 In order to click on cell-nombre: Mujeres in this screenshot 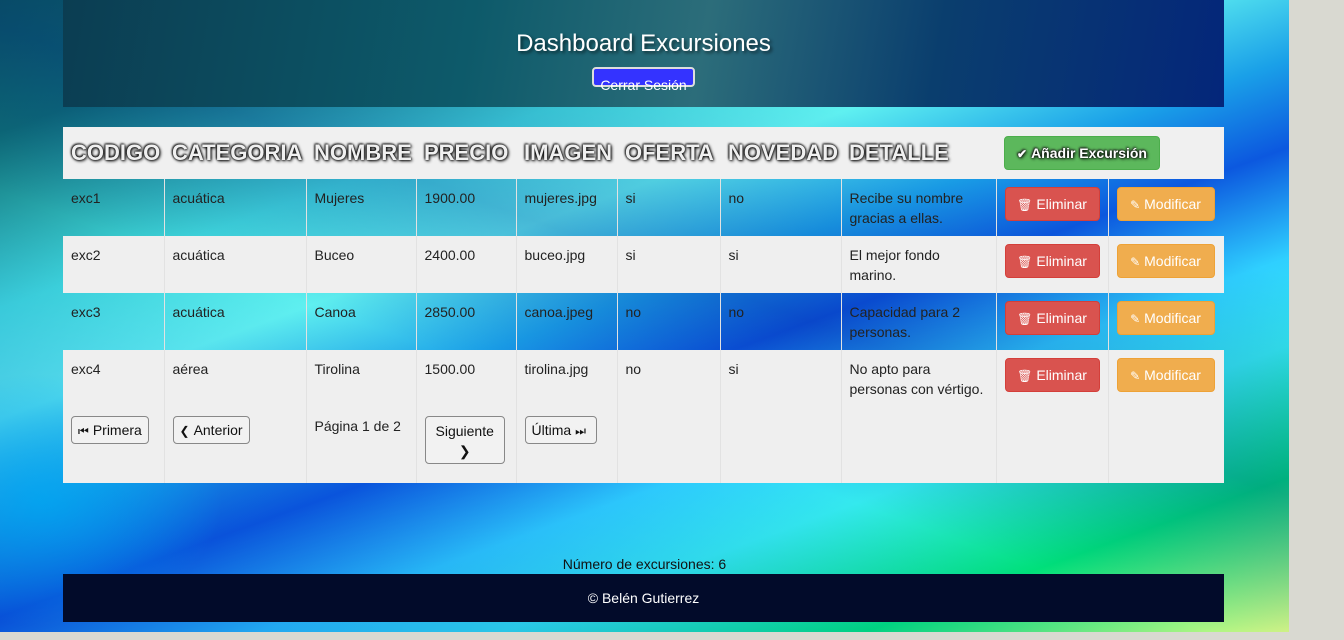, I will do `click(361, 207)`.